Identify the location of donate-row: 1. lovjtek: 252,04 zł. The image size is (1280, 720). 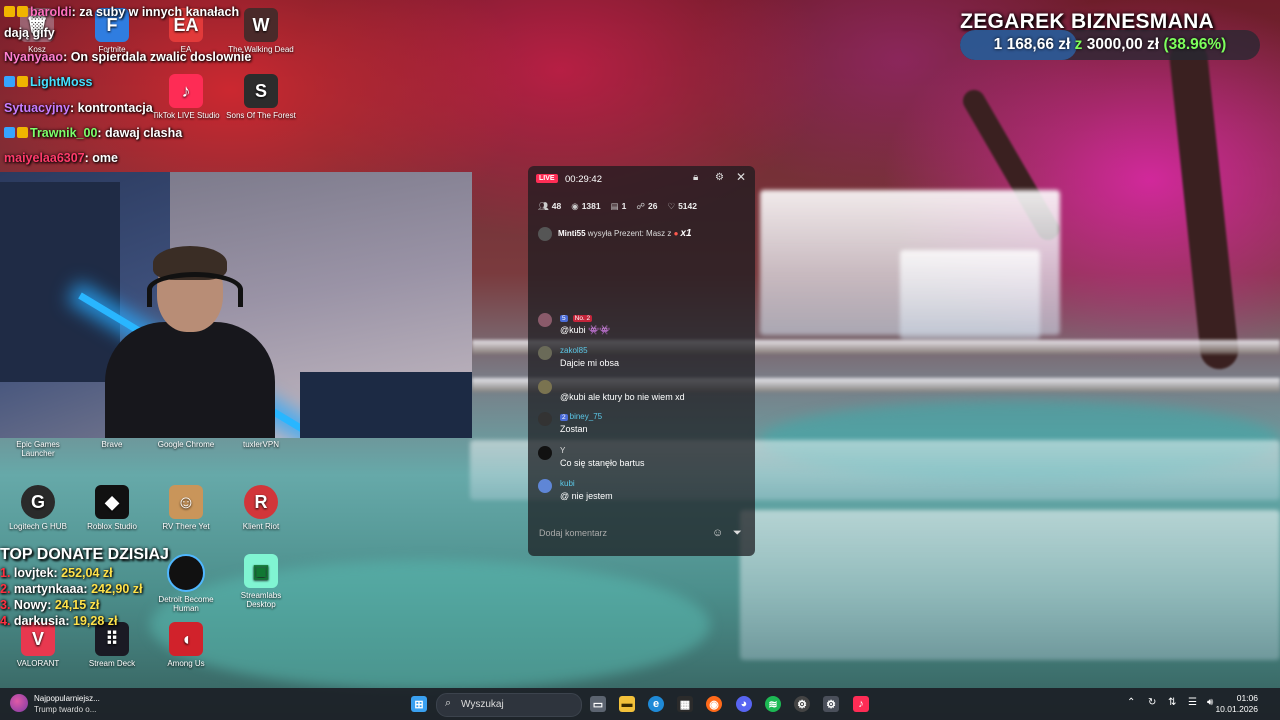
(56, 573).